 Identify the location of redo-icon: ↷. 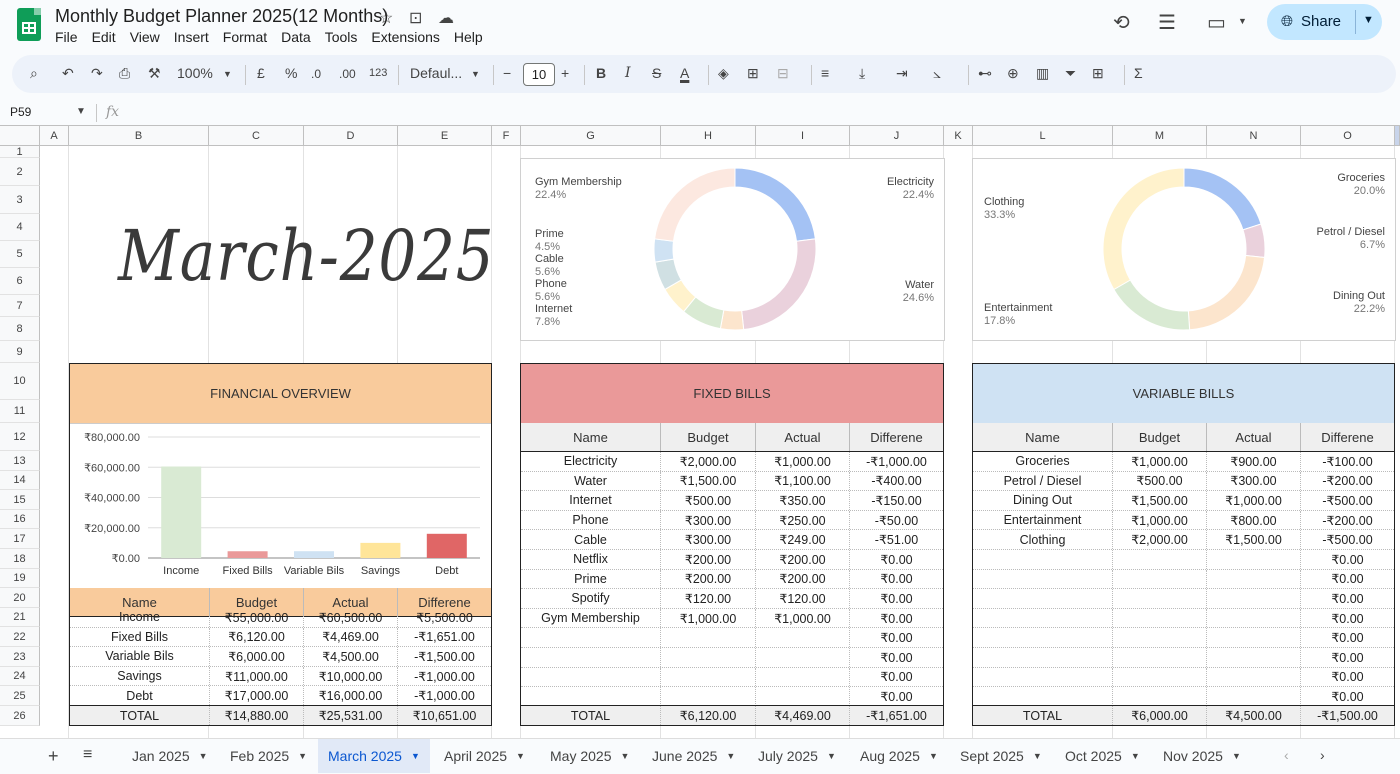
(97, 73).